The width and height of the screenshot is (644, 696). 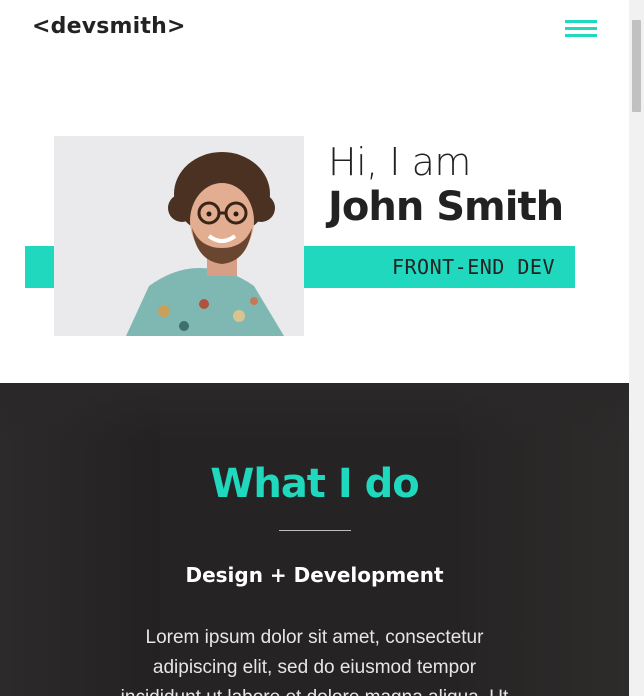 I want to click on portrait-photo, so click(x=179, y=236).